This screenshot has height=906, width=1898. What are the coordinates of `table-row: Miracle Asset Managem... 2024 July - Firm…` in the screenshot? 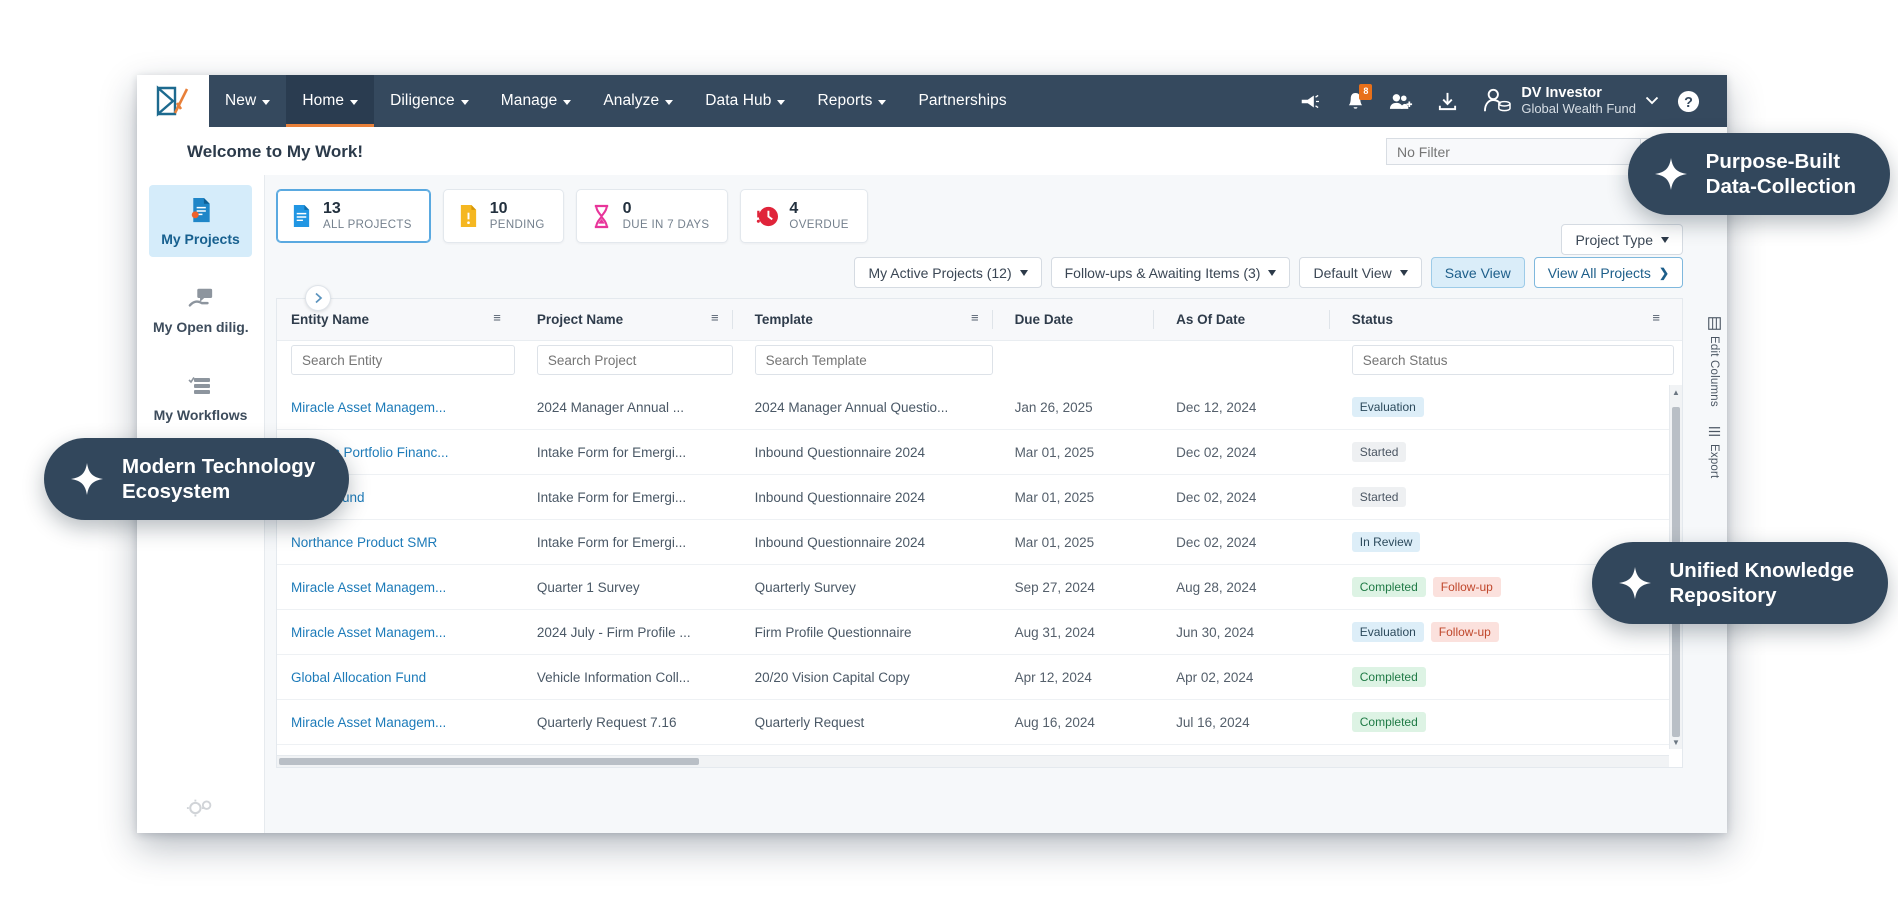 It's located at (979, 632).